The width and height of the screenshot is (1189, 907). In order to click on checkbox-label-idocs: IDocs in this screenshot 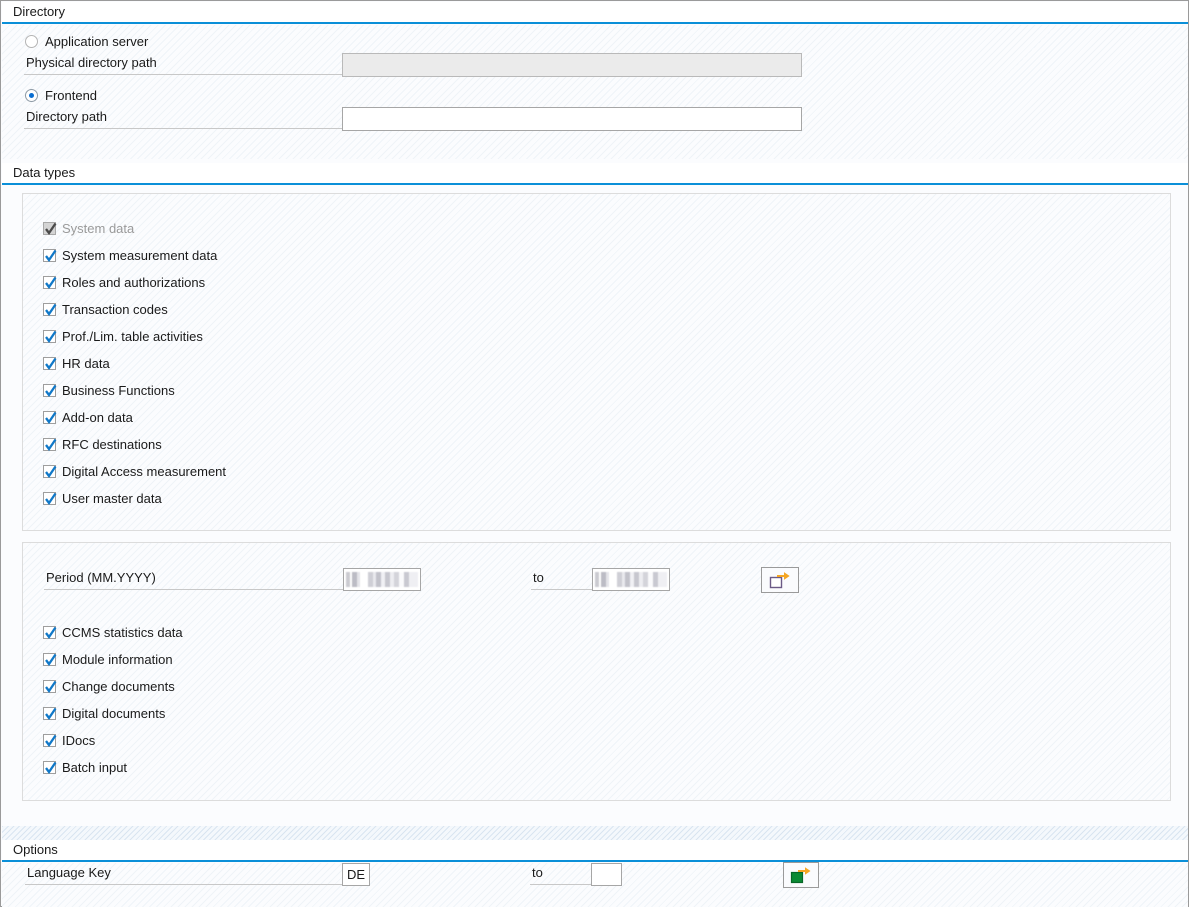, I will do `click(79, 740)`.